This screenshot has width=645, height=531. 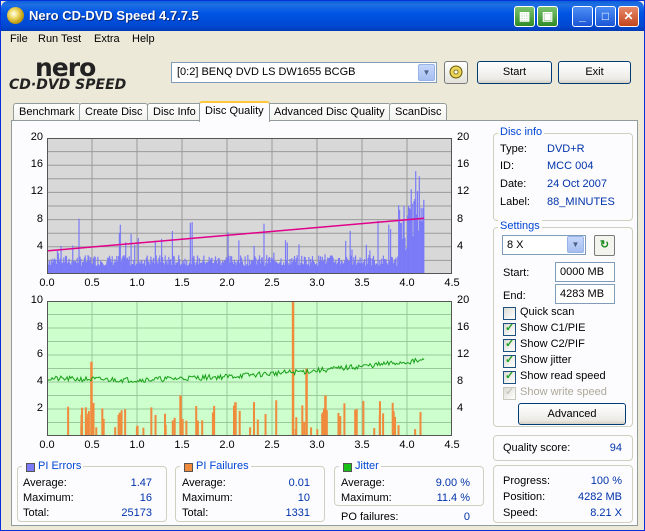 What do you see at coordinates (145, 498) in the screenshot?
I see `pi-errors-max-value: 16` at bounding box center [145, 498].